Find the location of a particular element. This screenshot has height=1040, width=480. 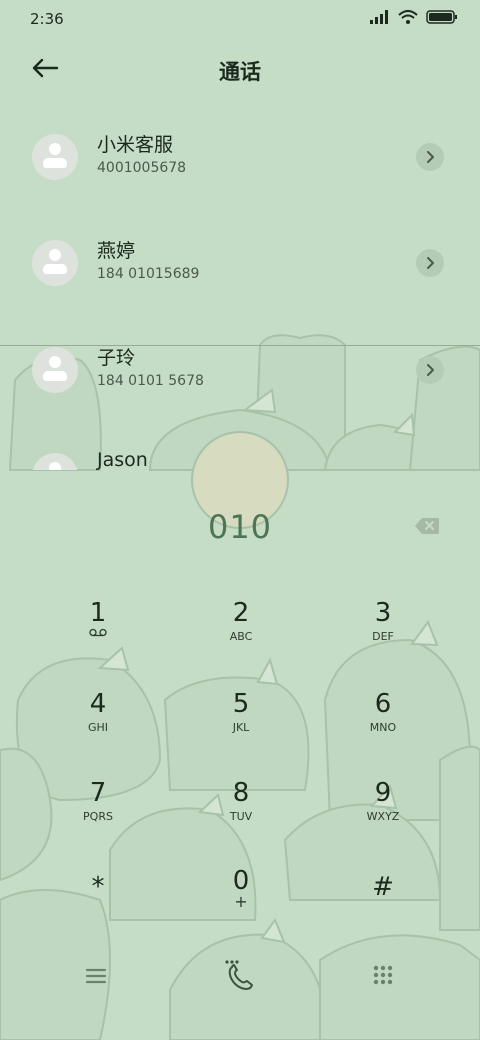

backspace-icon is located at coordinates (427, 526).